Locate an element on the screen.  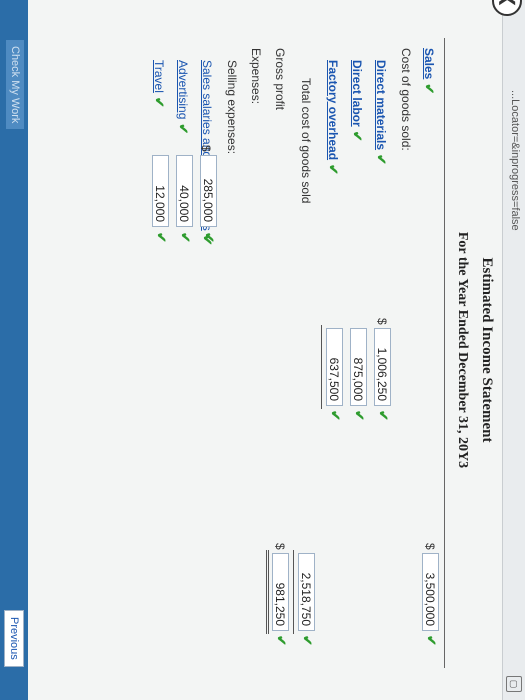
total-cogs-amount: 2,518,750 is located at coordinates (306, 592).